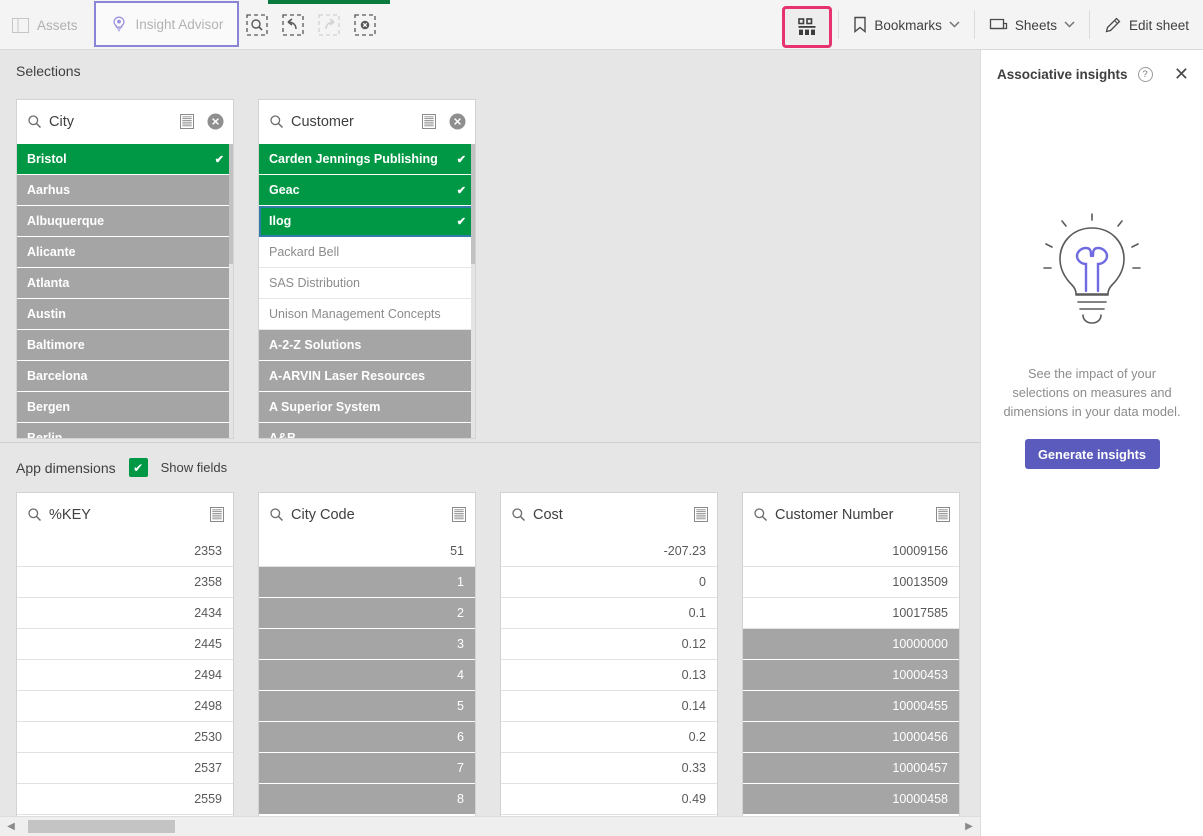 Image resolution: width=1203 pixels, height=836 pixels. Describe the element at coordinates (367, 376) in the screenshot. I see `selection-list-item: A-ARVIN Laser Resources` at that location.